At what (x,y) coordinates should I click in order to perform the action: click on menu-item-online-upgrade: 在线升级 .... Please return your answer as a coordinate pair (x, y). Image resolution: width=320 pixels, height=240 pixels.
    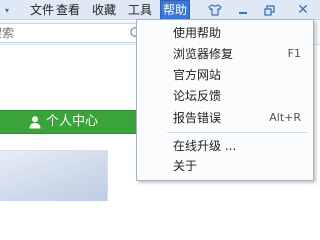
    Looking at the image, I should click on (225, 146).